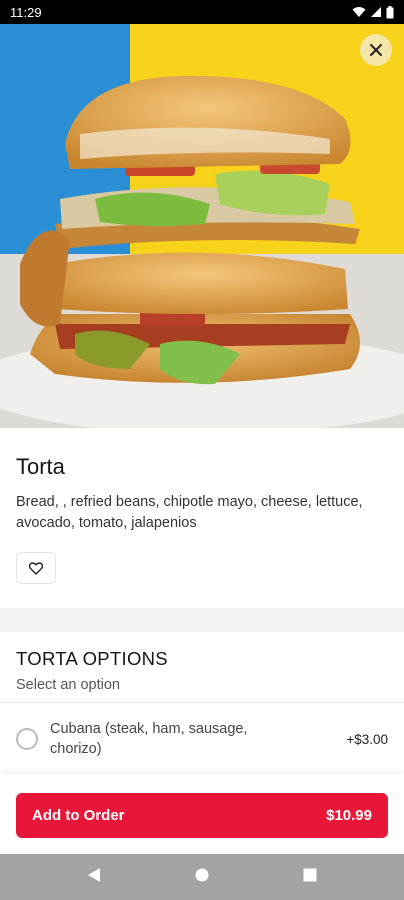 Image resolution: width=404 pixels, height=900 pixels. I want to click on options-title: TORTA OPTIONS, so click(92, 658).